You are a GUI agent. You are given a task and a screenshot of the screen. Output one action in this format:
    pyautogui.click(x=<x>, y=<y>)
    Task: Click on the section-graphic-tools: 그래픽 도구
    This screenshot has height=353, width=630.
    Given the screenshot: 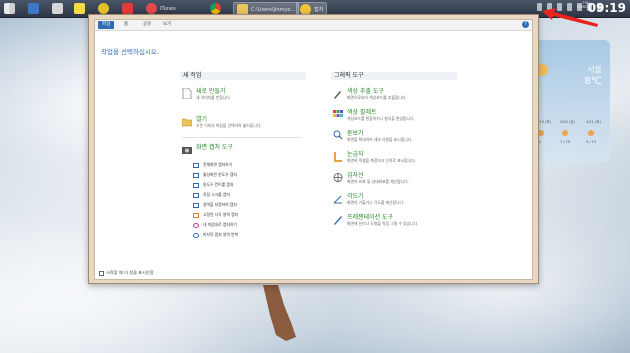 What is the action you would take?
    pyautogui.click(x=394, y=76)
    